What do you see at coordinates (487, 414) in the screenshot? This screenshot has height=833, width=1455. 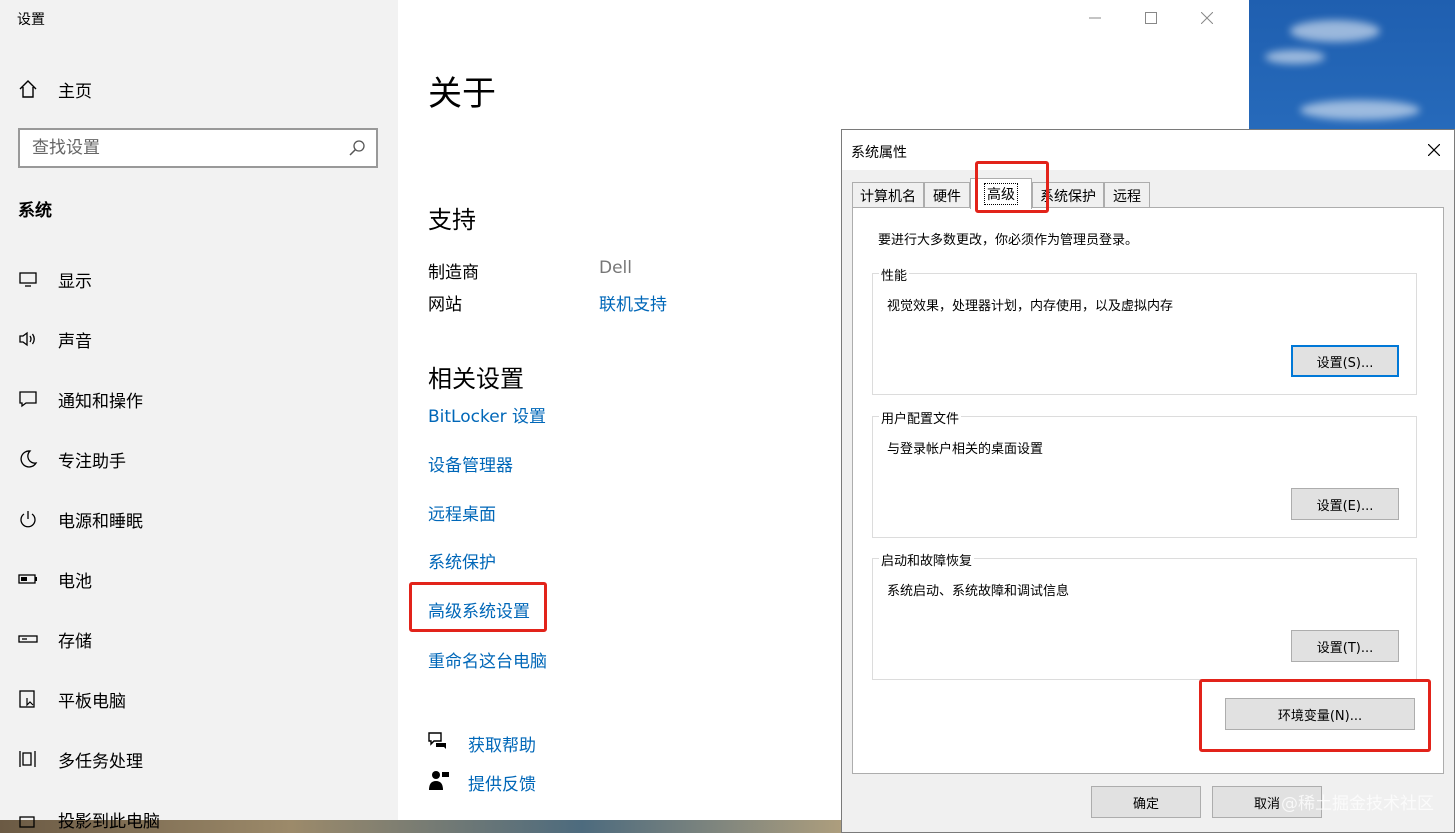 I see `bitlocker-link: BitLocker 设置` at bounding box center [487, 414].